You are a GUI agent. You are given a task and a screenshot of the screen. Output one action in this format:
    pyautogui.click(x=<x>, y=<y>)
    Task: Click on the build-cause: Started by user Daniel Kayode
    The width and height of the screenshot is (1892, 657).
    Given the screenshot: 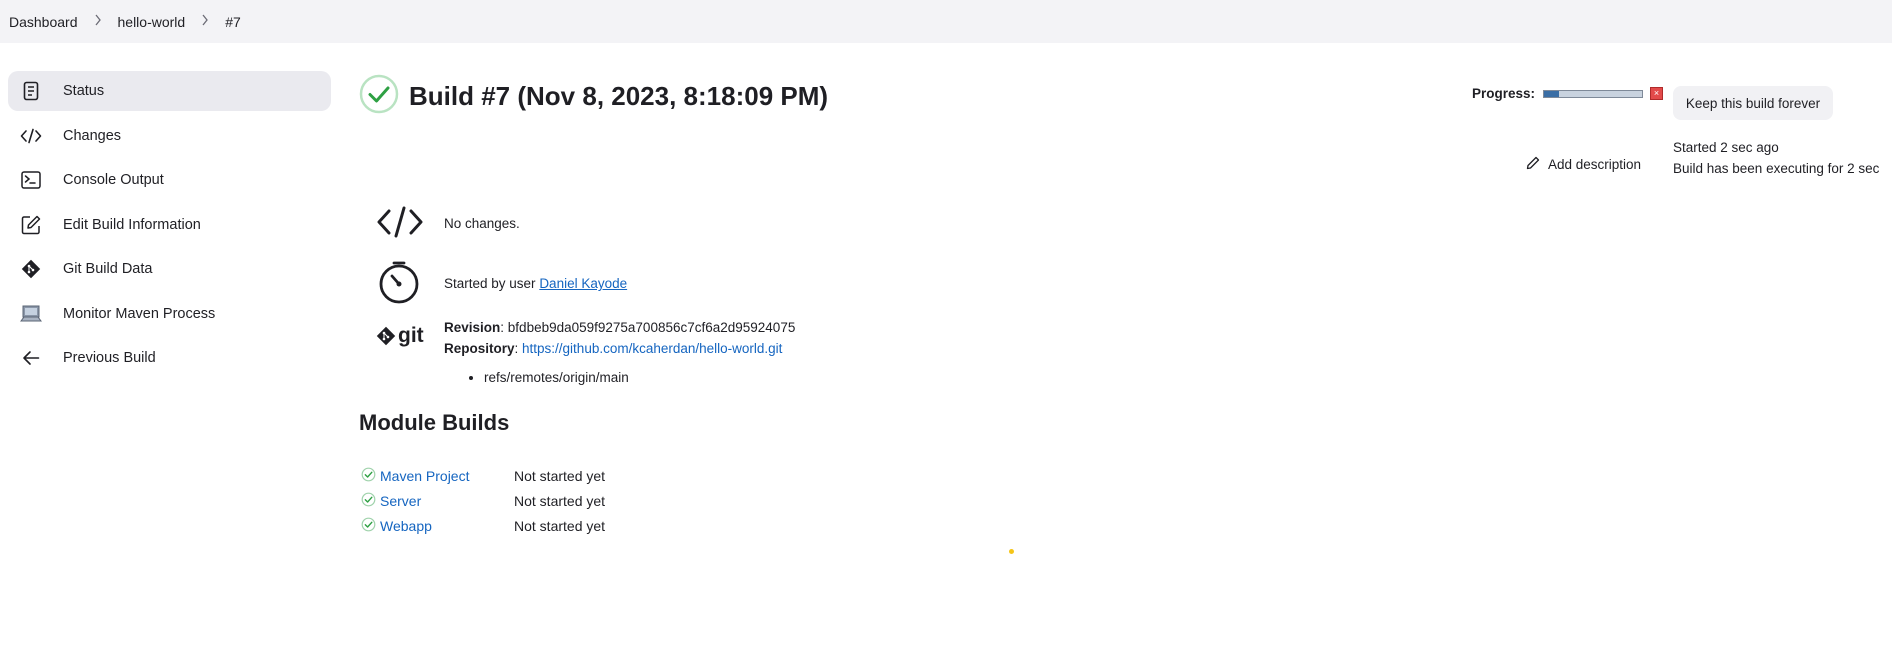 What is the action you would take?
    pyautogui.click(x=502, y=283)
    